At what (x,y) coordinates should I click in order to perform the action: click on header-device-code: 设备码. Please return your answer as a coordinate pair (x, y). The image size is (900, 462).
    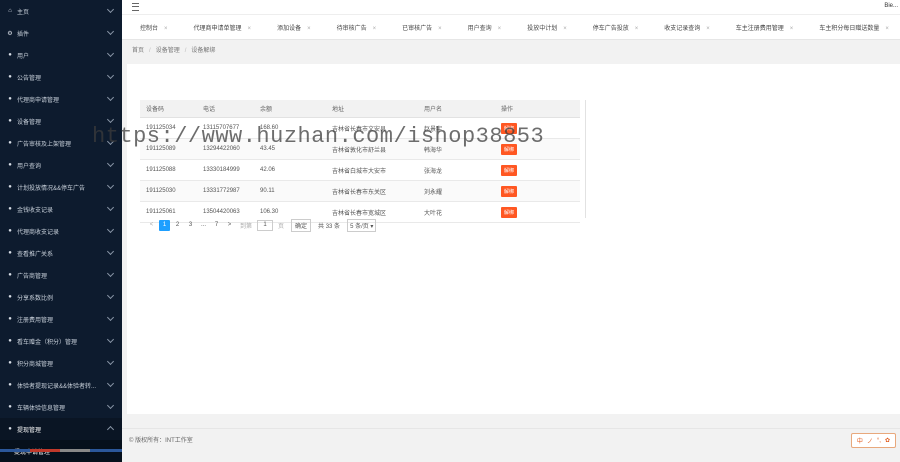
    Looking at the image, I should click on (168, 109).